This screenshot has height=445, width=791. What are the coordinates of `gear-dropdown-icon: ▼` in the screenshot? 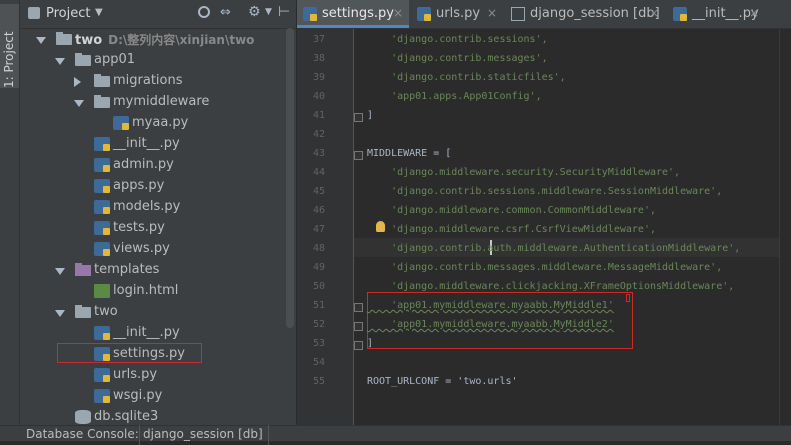 It's located at (272, 14).